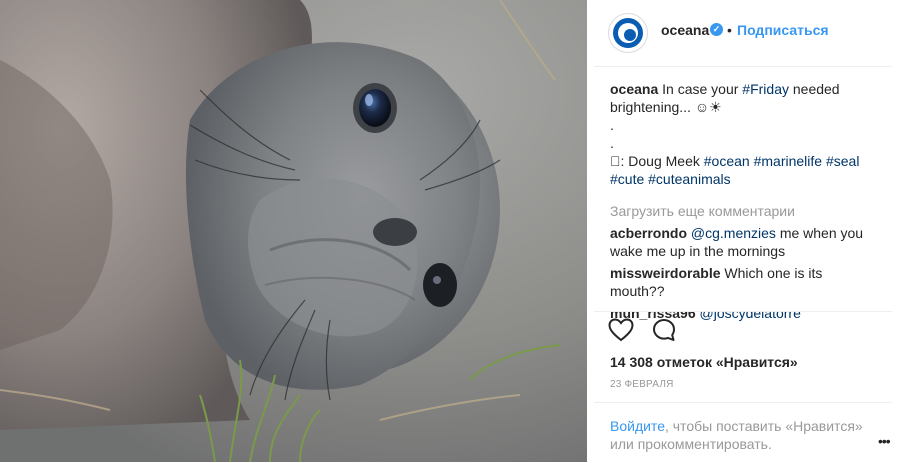 This screenshot has height=463, width=900. Describe the element at coordinates (788, 161) in the screenshot. I see `hashtag-marinelife: #marinelife` at that location.